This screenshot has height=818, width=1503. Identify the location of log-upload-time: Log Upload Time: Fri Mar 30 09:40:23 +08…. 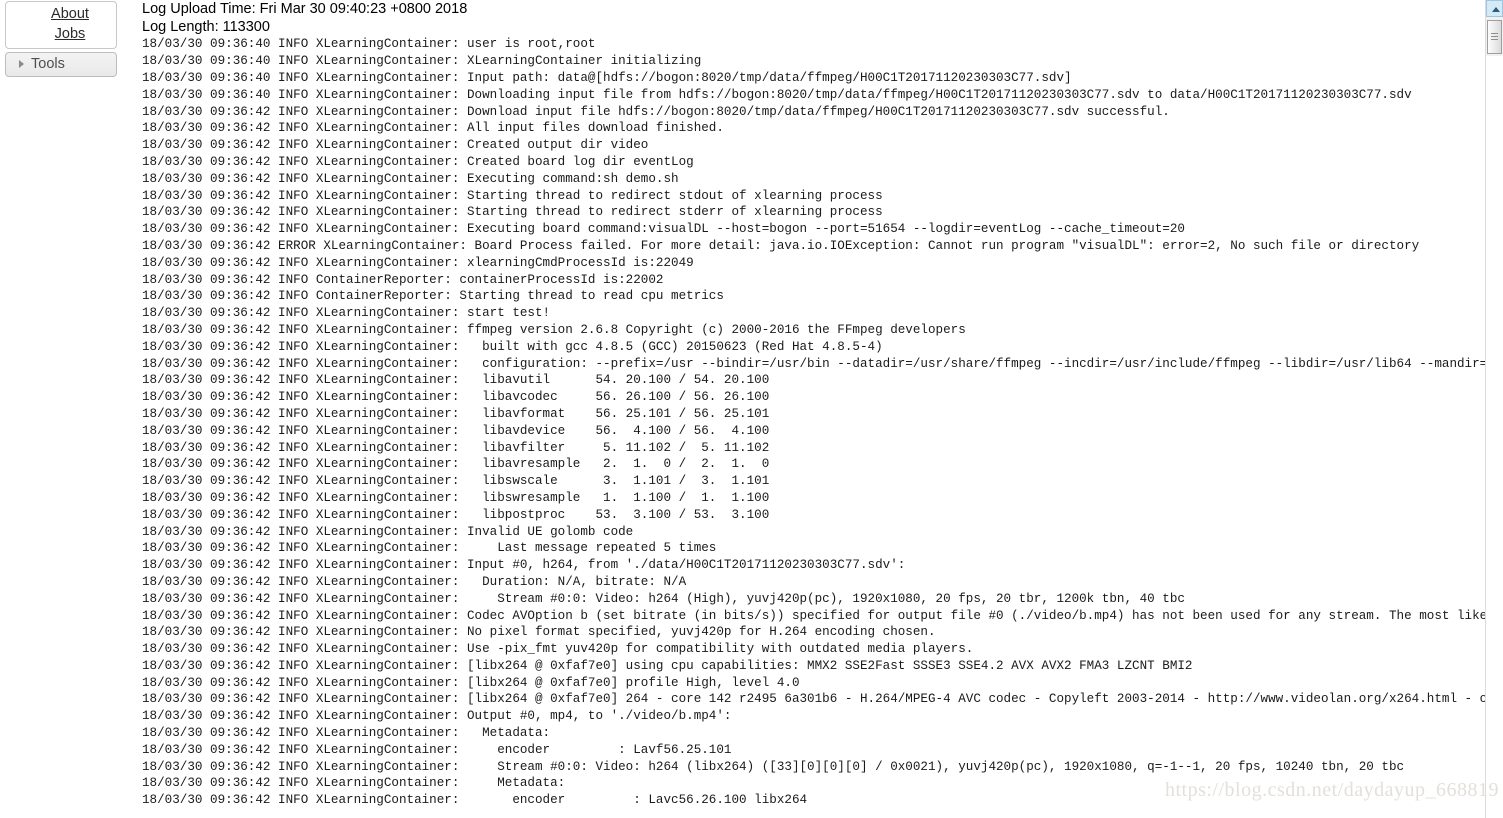
(305, 9).